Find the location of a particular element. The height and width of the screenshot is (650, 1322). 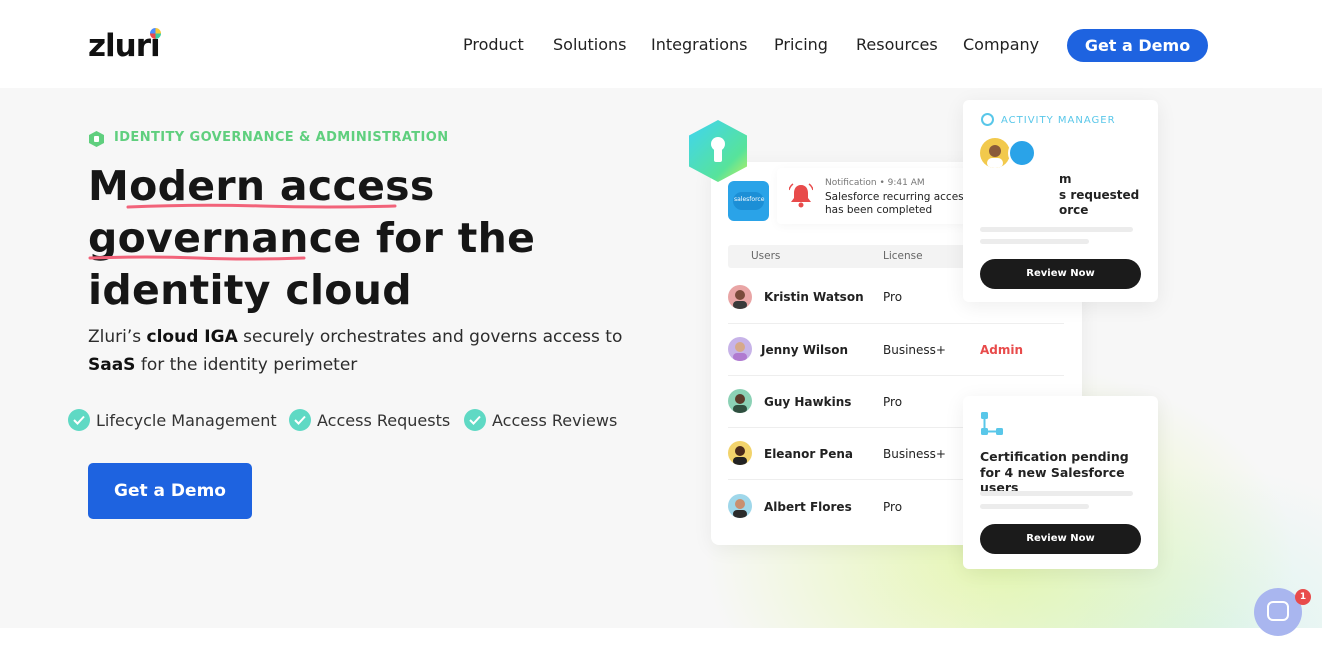

hero-get-demo-button: Get a Demo is located at coordinates (170, 491).